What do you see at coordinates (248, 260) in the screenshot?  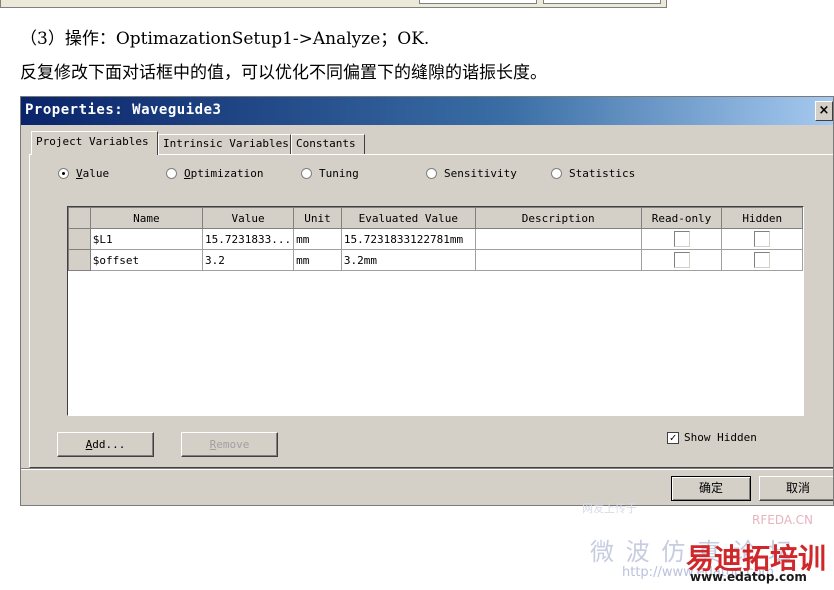 I see `cell-value: 3.2` at bounding box center [248, 260].